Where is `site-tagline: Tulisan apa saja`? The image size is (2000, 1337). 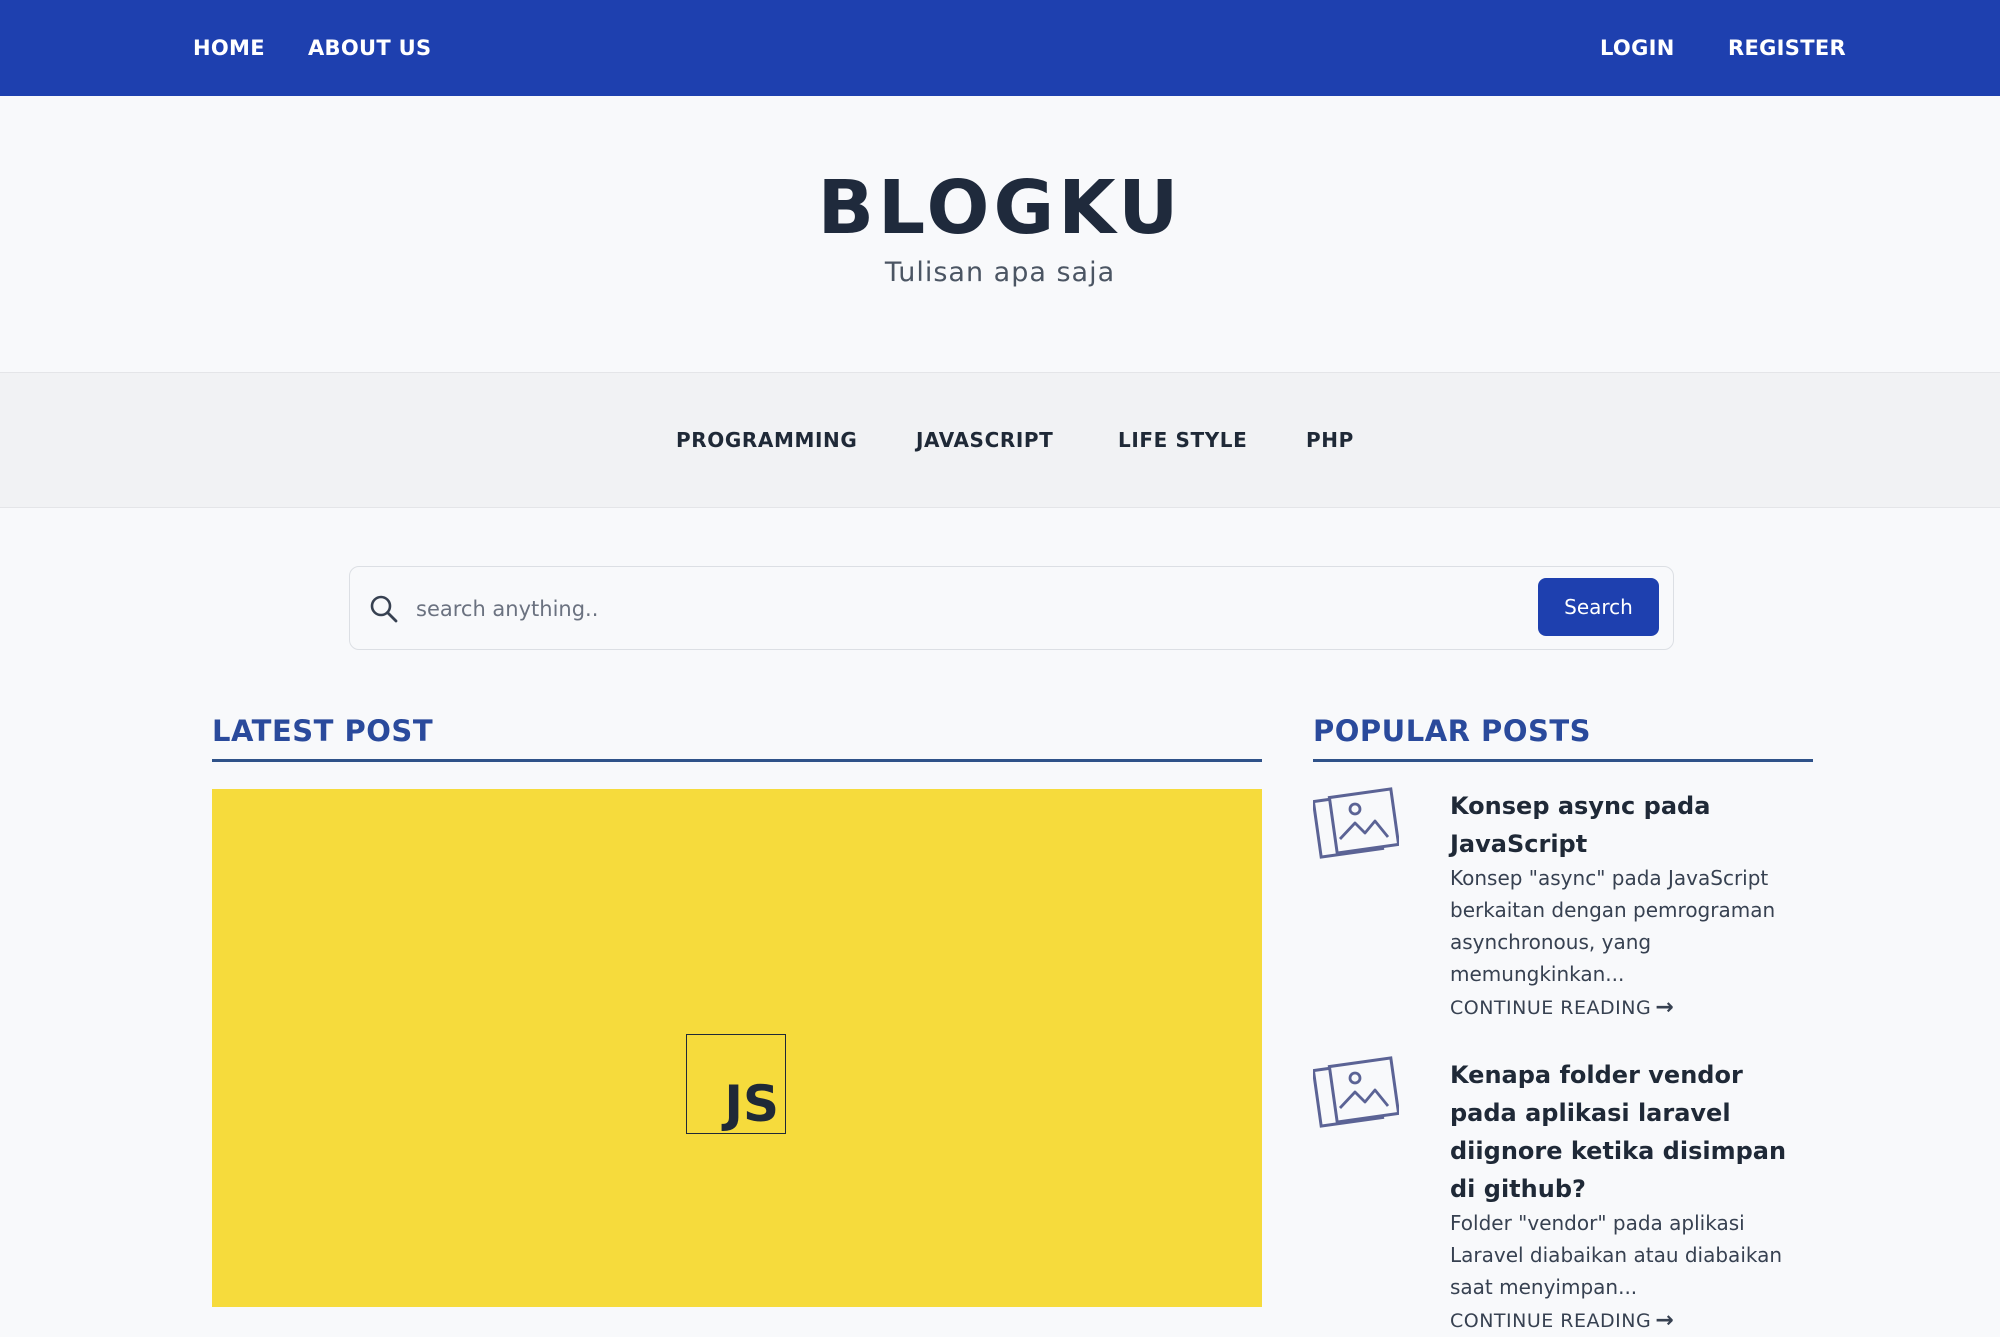 site-tagline: Tulisan apa saja is located at coordinates (1000, 272).